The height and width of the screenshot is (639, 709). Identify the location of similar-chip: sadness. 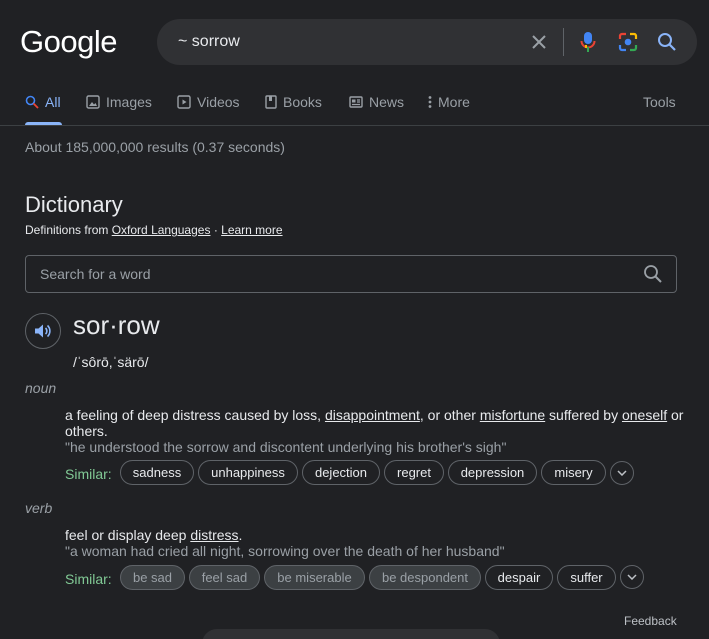
(157, 472).